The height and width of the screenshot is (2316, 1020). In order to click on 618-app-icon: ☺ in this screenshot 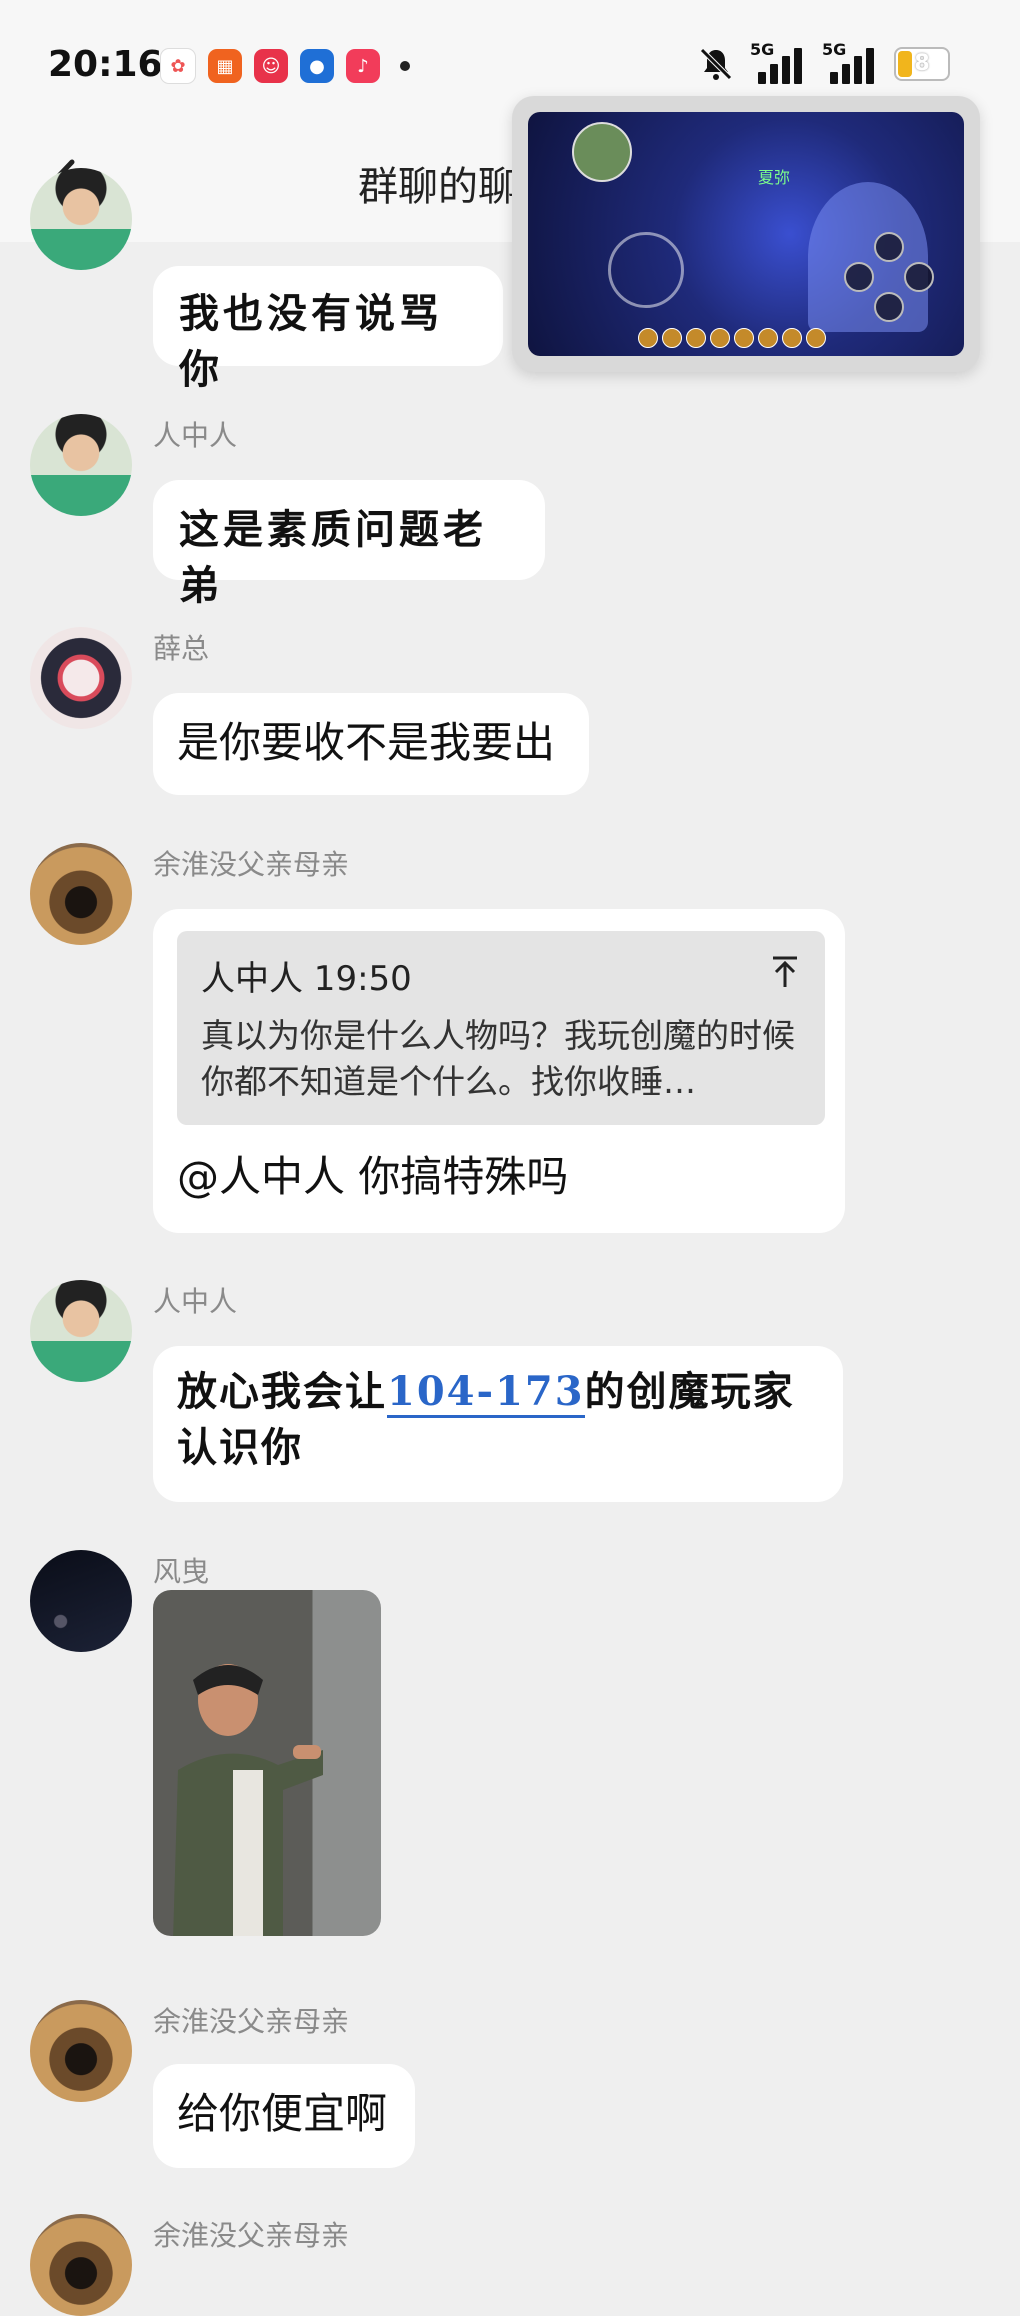, I will do `click(271, 66)`.